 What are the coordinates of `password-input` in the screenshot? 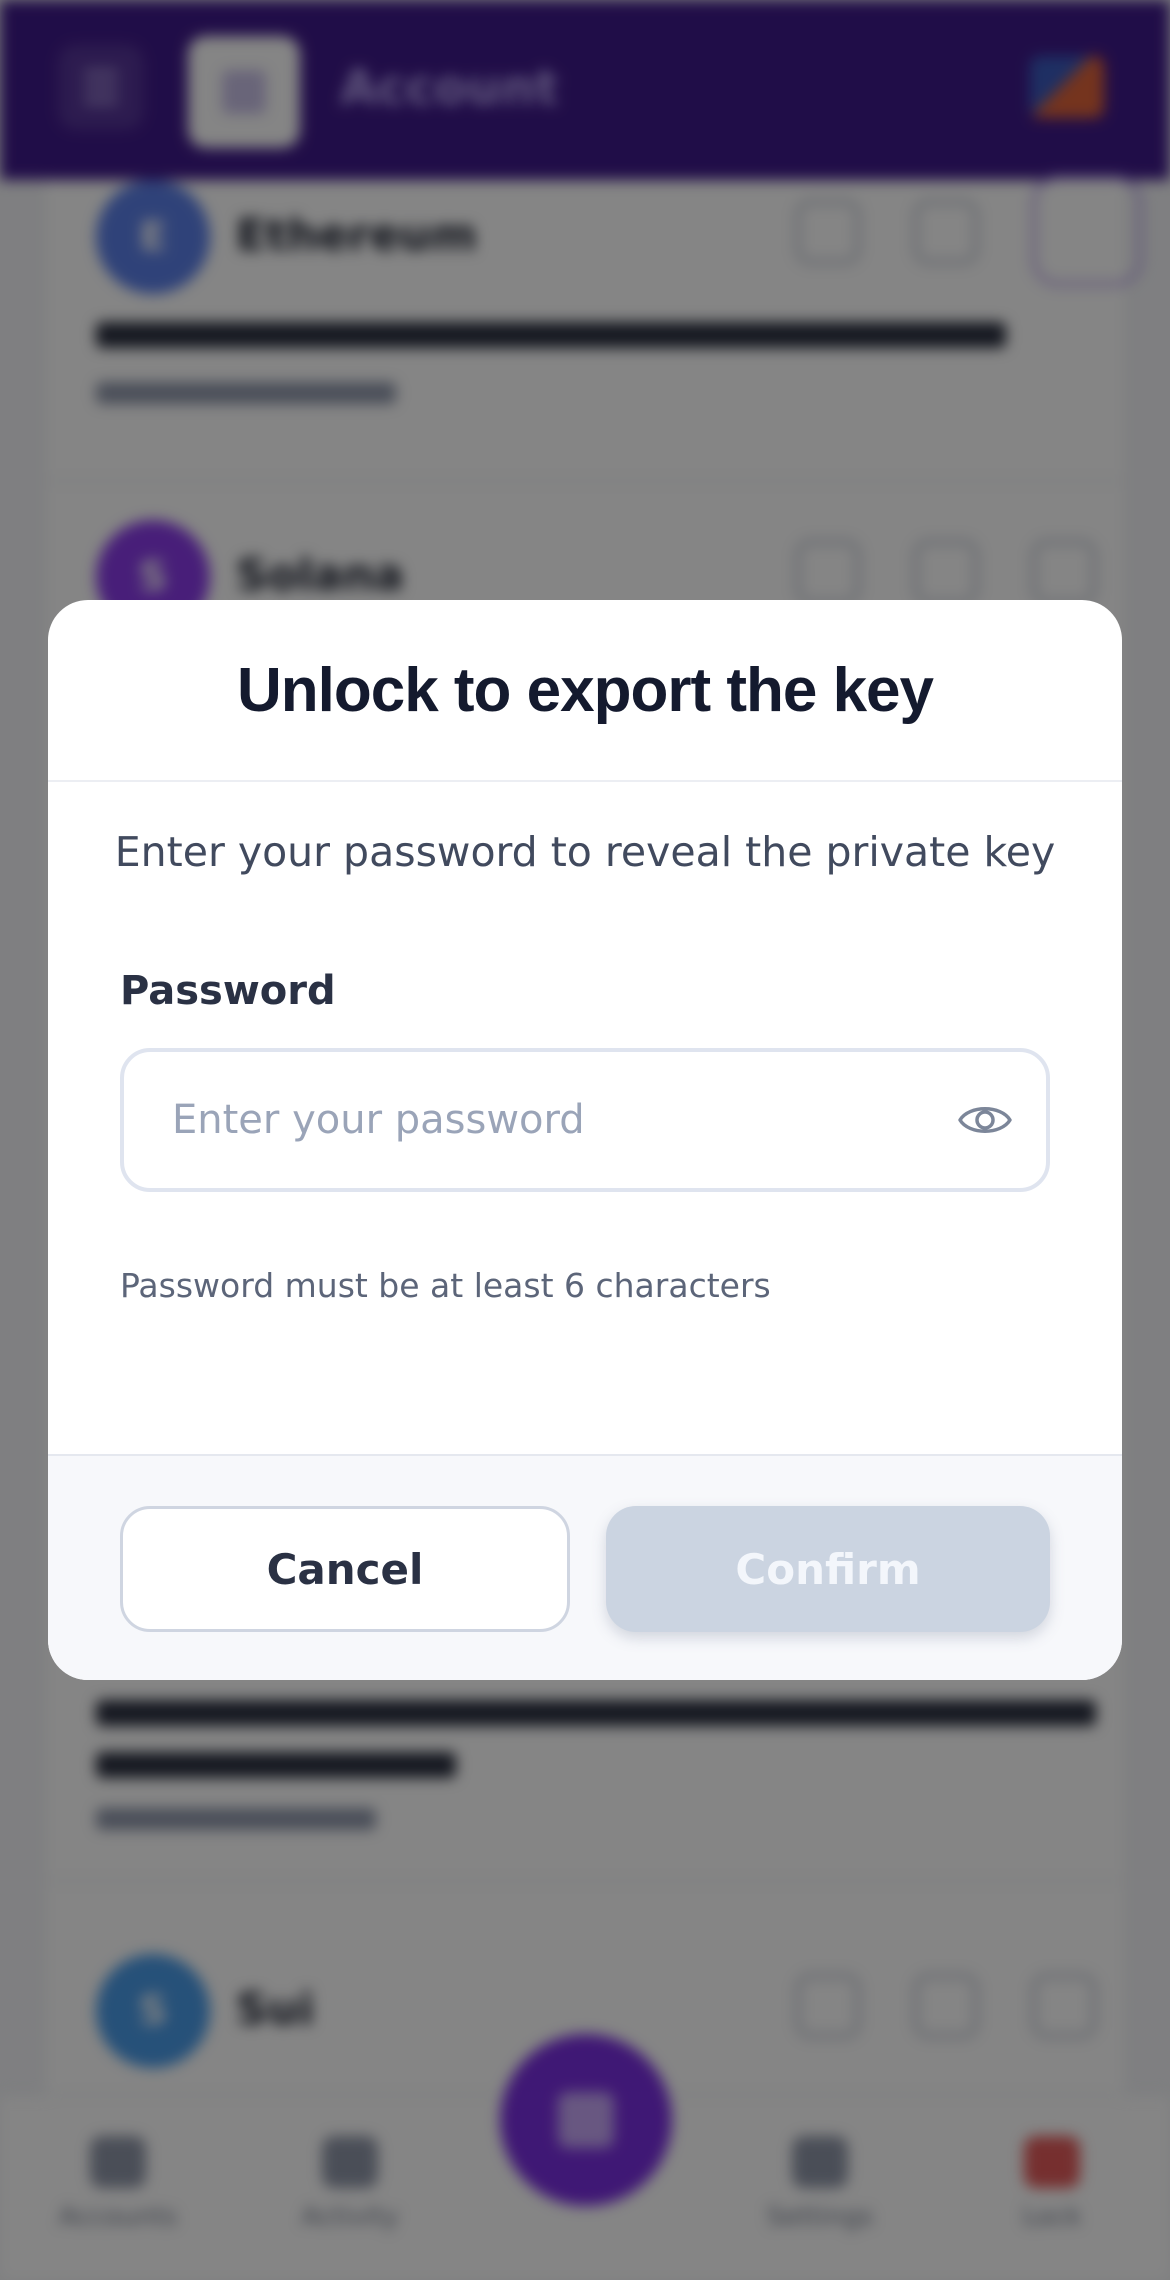 It's located at (552, 1120).